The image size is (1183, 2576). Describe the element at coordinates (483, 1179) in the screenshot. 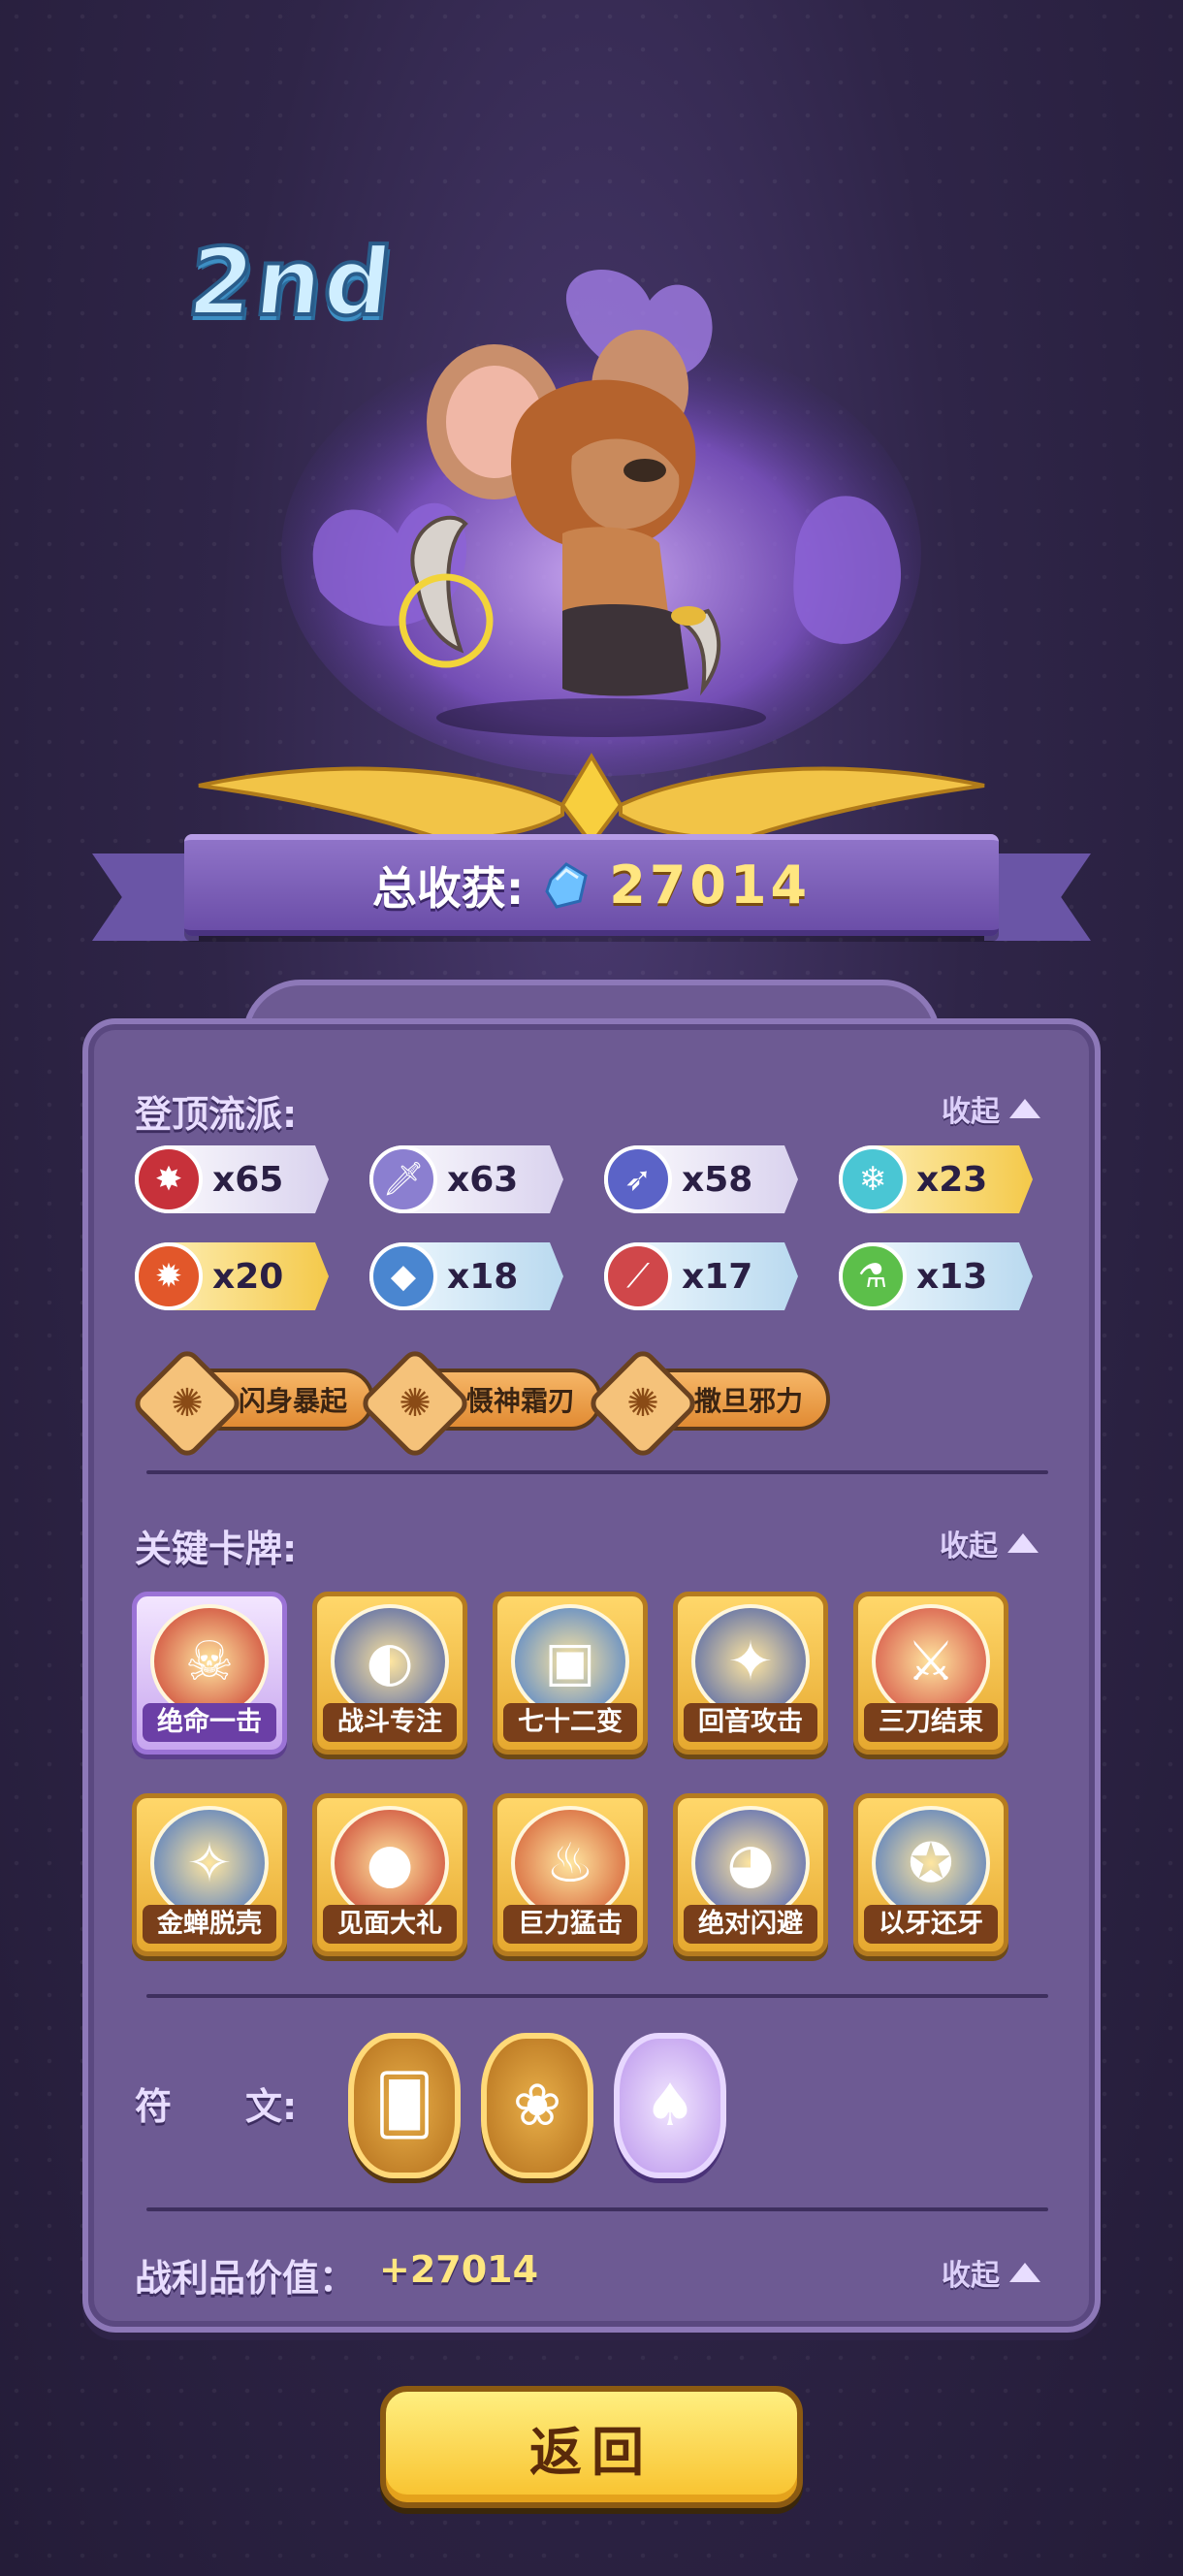

I see `style-count: x63` at that location.